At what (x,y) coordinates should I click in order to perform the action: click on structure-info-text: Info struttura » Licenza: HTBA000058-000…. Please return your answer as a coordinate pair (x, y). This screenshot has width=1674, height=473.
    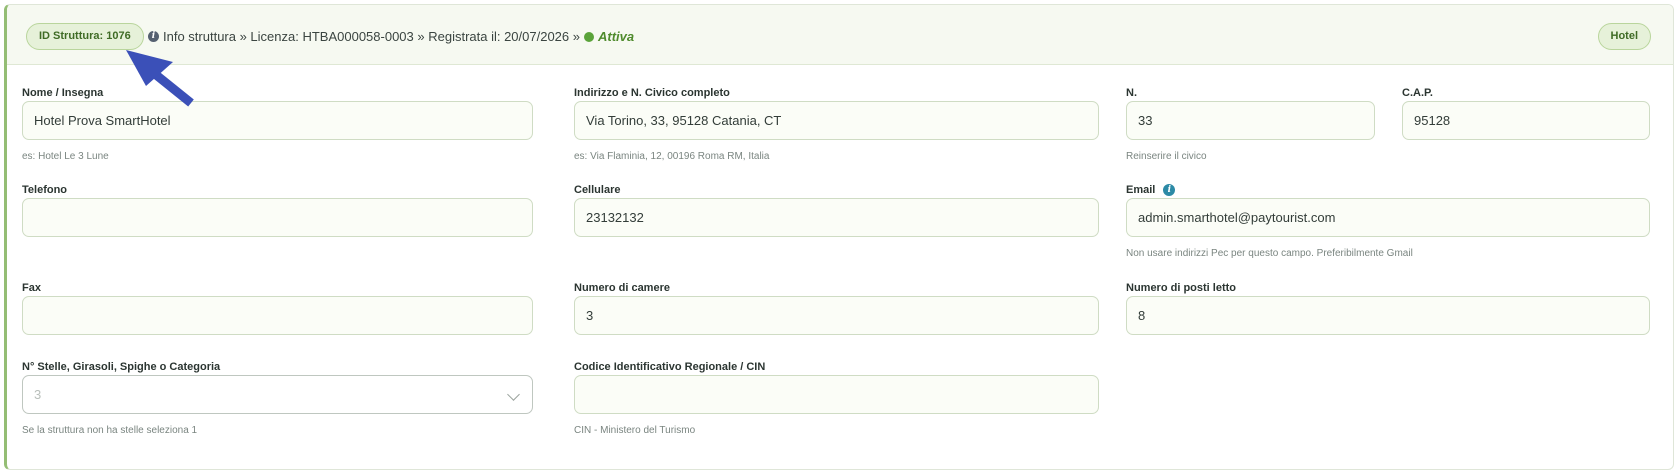
    Looking at the image, I should click on (371, 36).